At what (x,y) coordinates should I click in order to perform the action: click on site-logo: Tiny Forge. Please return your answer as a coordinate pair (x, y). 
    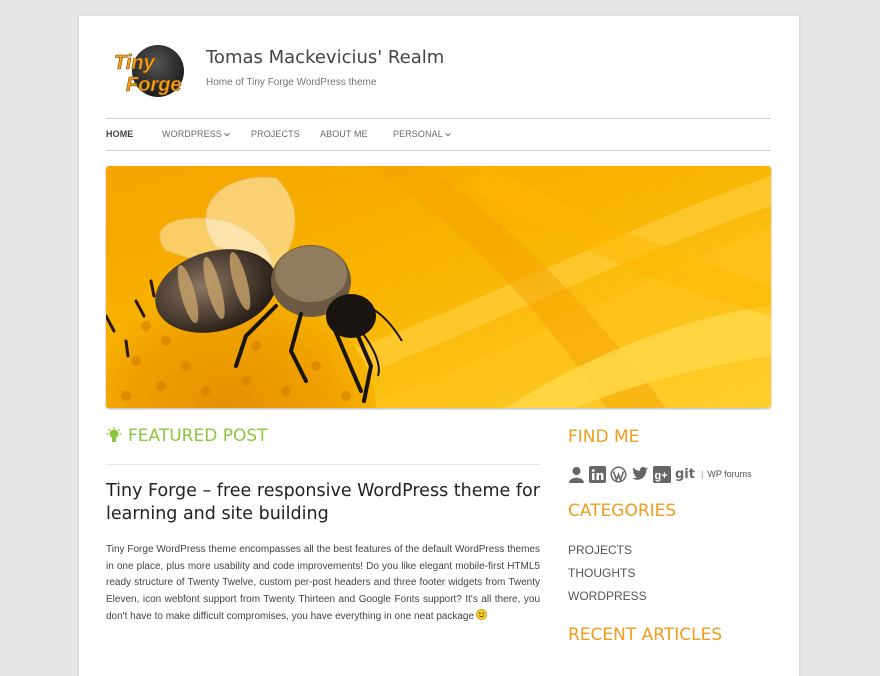
    Looking at the image, I should click on (150, 71).